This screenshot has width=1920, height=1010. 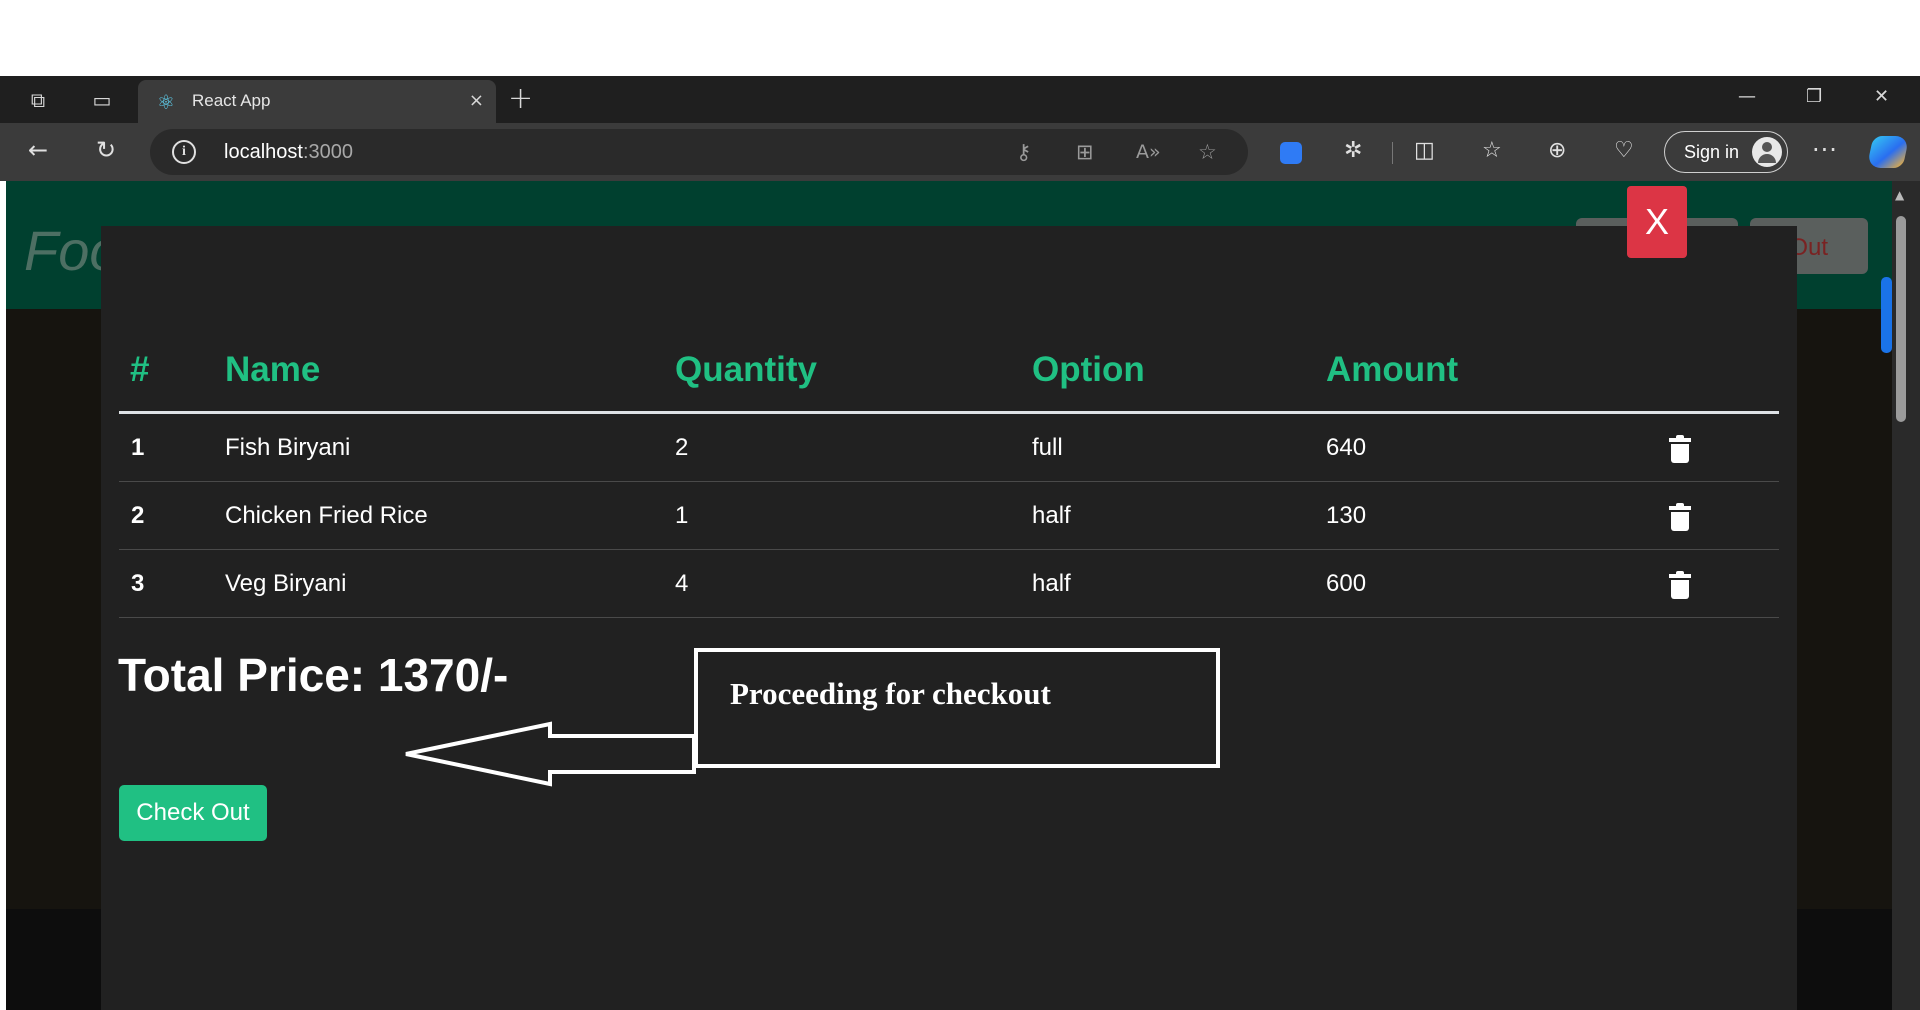 What do you see at coordinates (1085, 152) in the screenshot?
I see `app-install-icon: ⊞` at bounding box center [1085, 152].